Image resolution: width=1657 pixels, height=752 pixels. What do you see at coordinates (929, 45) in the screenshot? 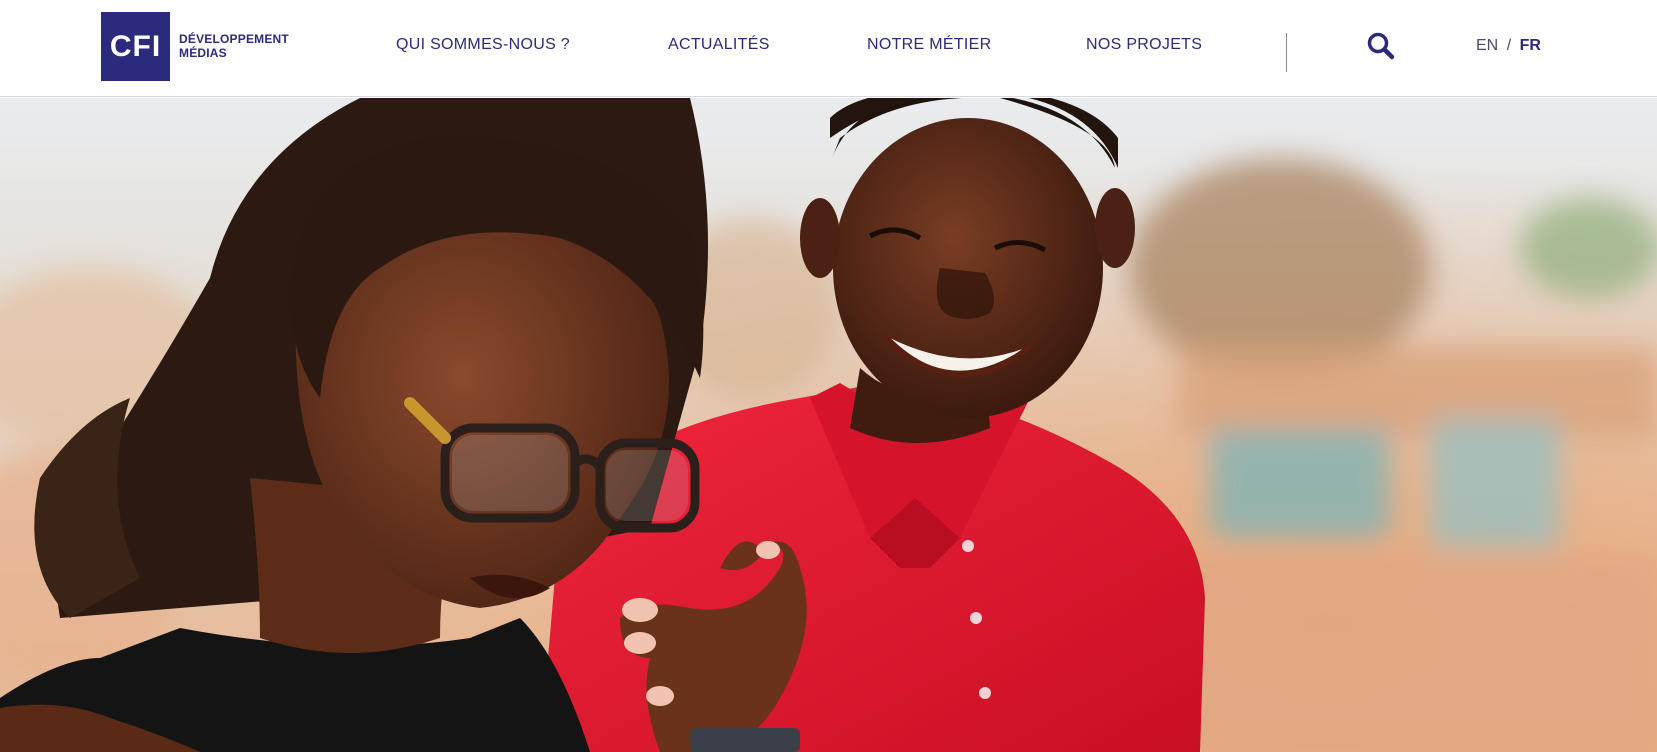
I see `nav-item-notre-metier: NOTRE MÉTIER` at bounding box center [929, 45].